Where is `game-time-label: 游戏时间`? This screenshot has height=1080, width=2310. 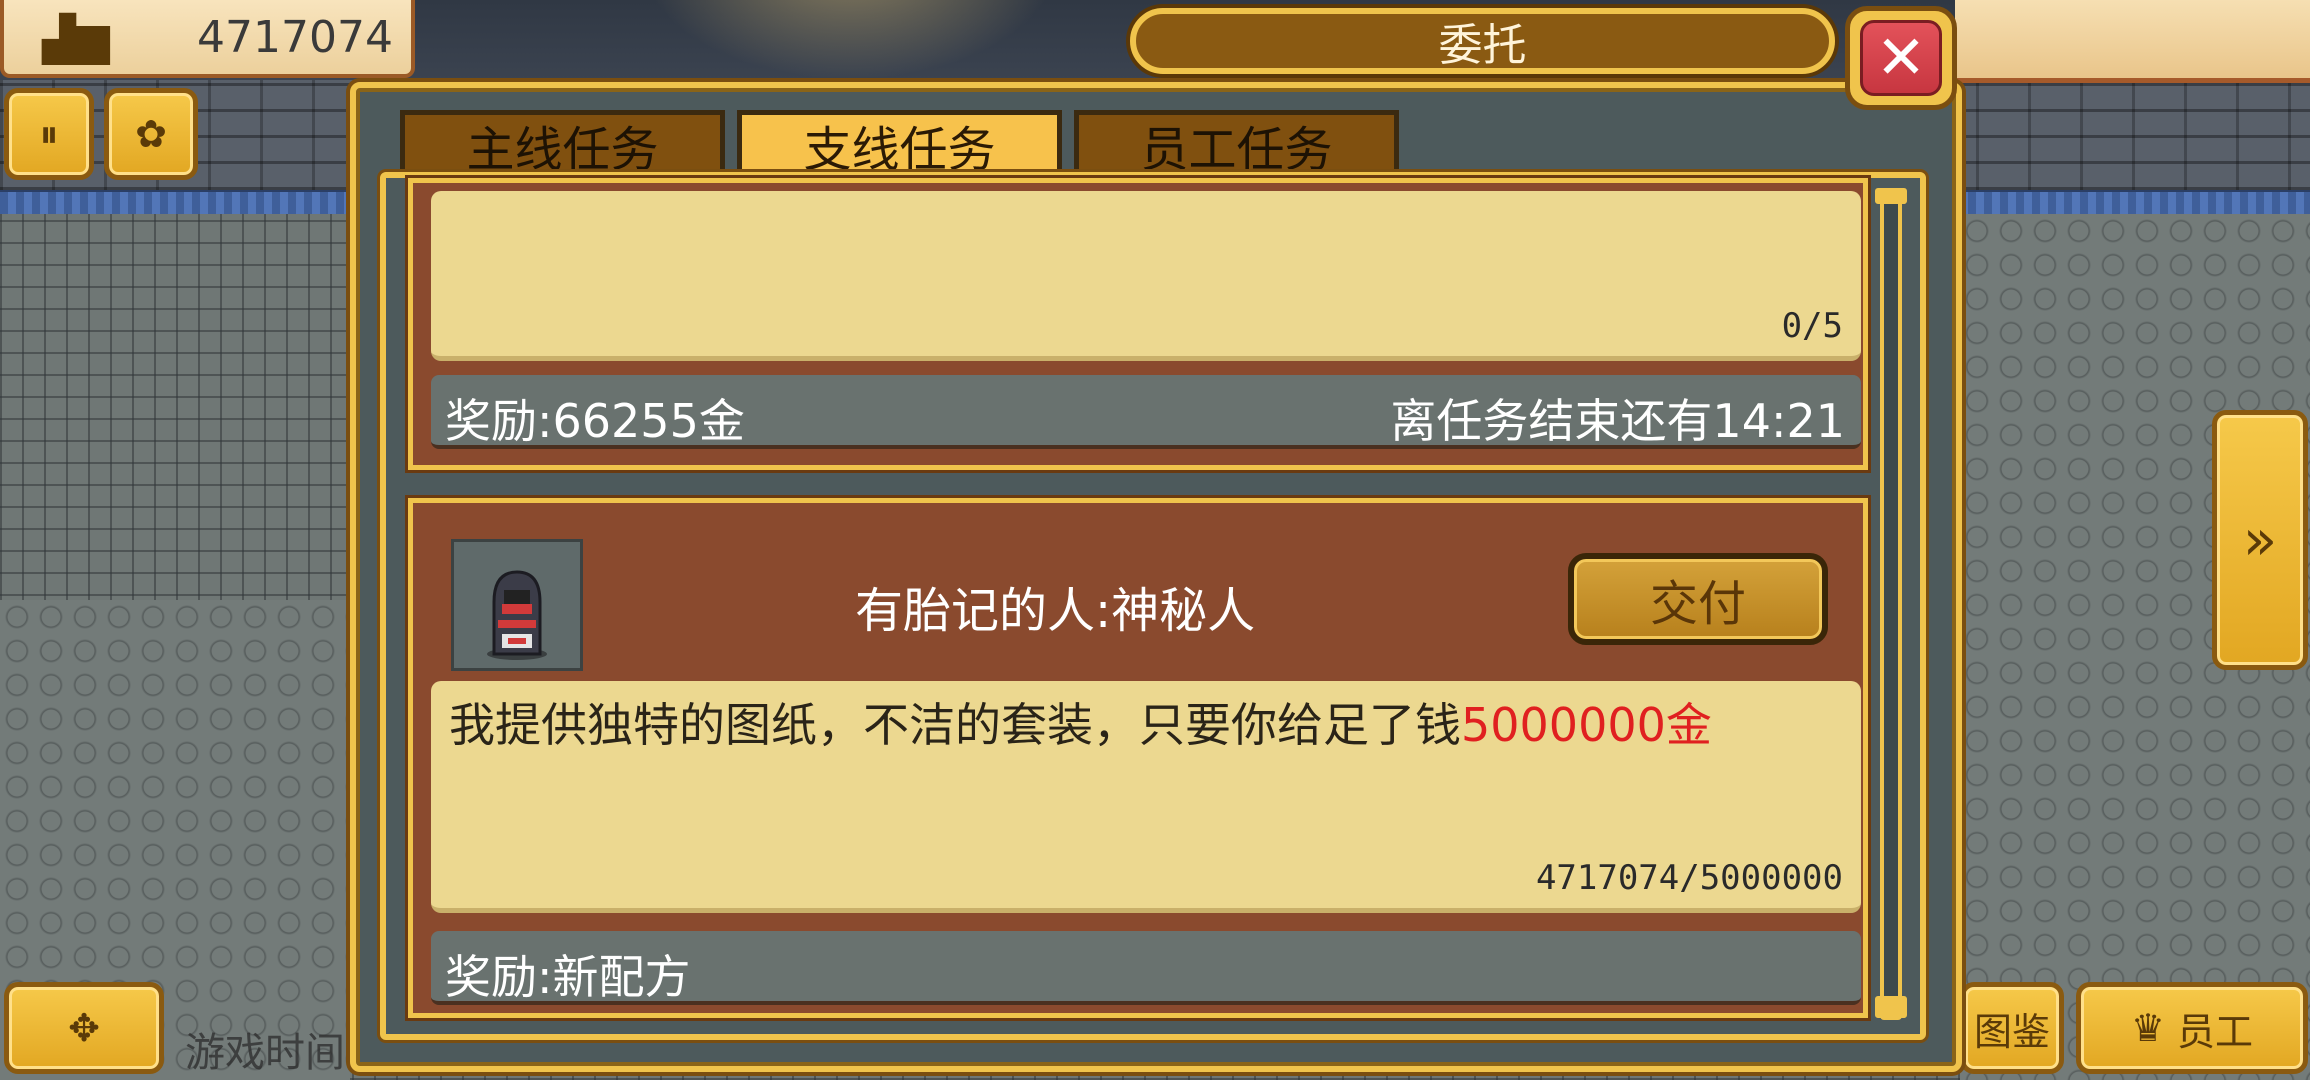
game-time-label: 游戏时间 is located at coordinates (265, 1053).